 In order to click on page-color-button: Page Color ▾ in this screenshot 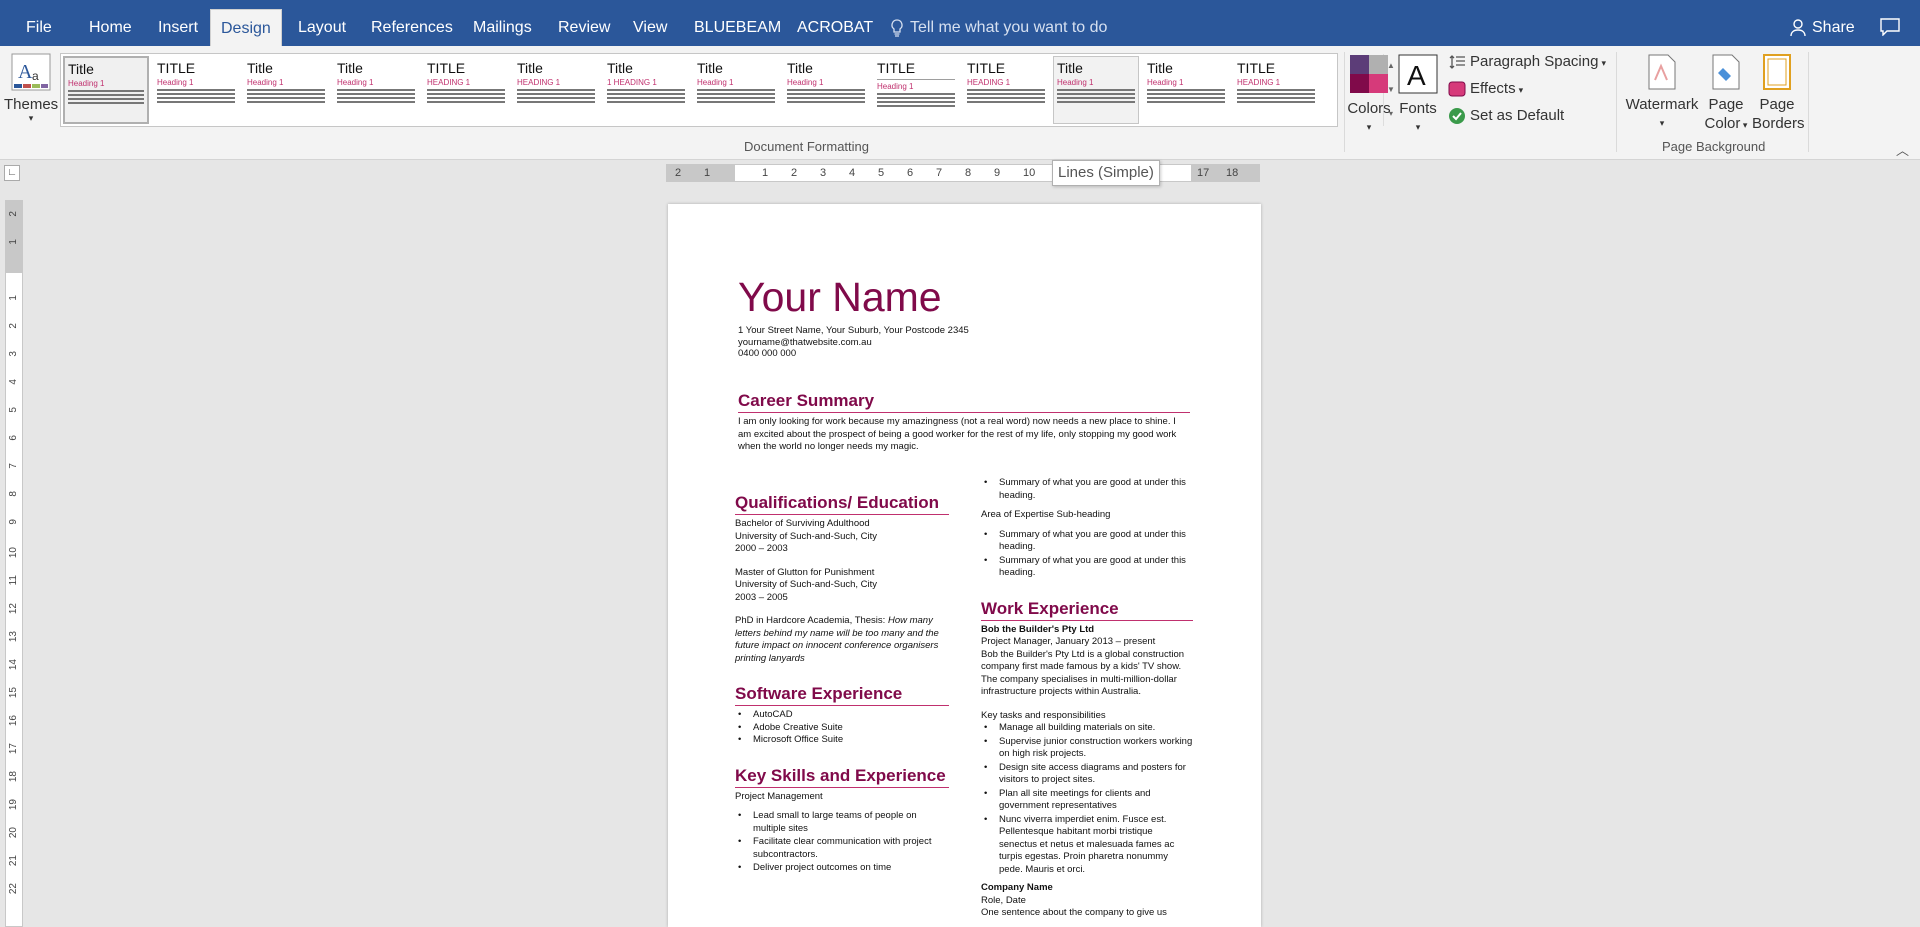, I will do `click(1726, 94)`.